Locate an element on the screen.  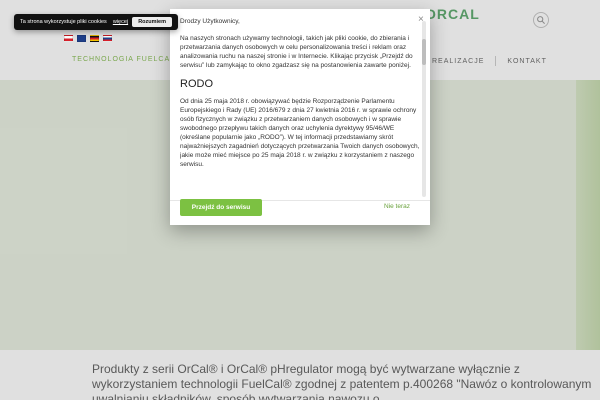
modal-scrollbar is located at coordinates (424, 109).